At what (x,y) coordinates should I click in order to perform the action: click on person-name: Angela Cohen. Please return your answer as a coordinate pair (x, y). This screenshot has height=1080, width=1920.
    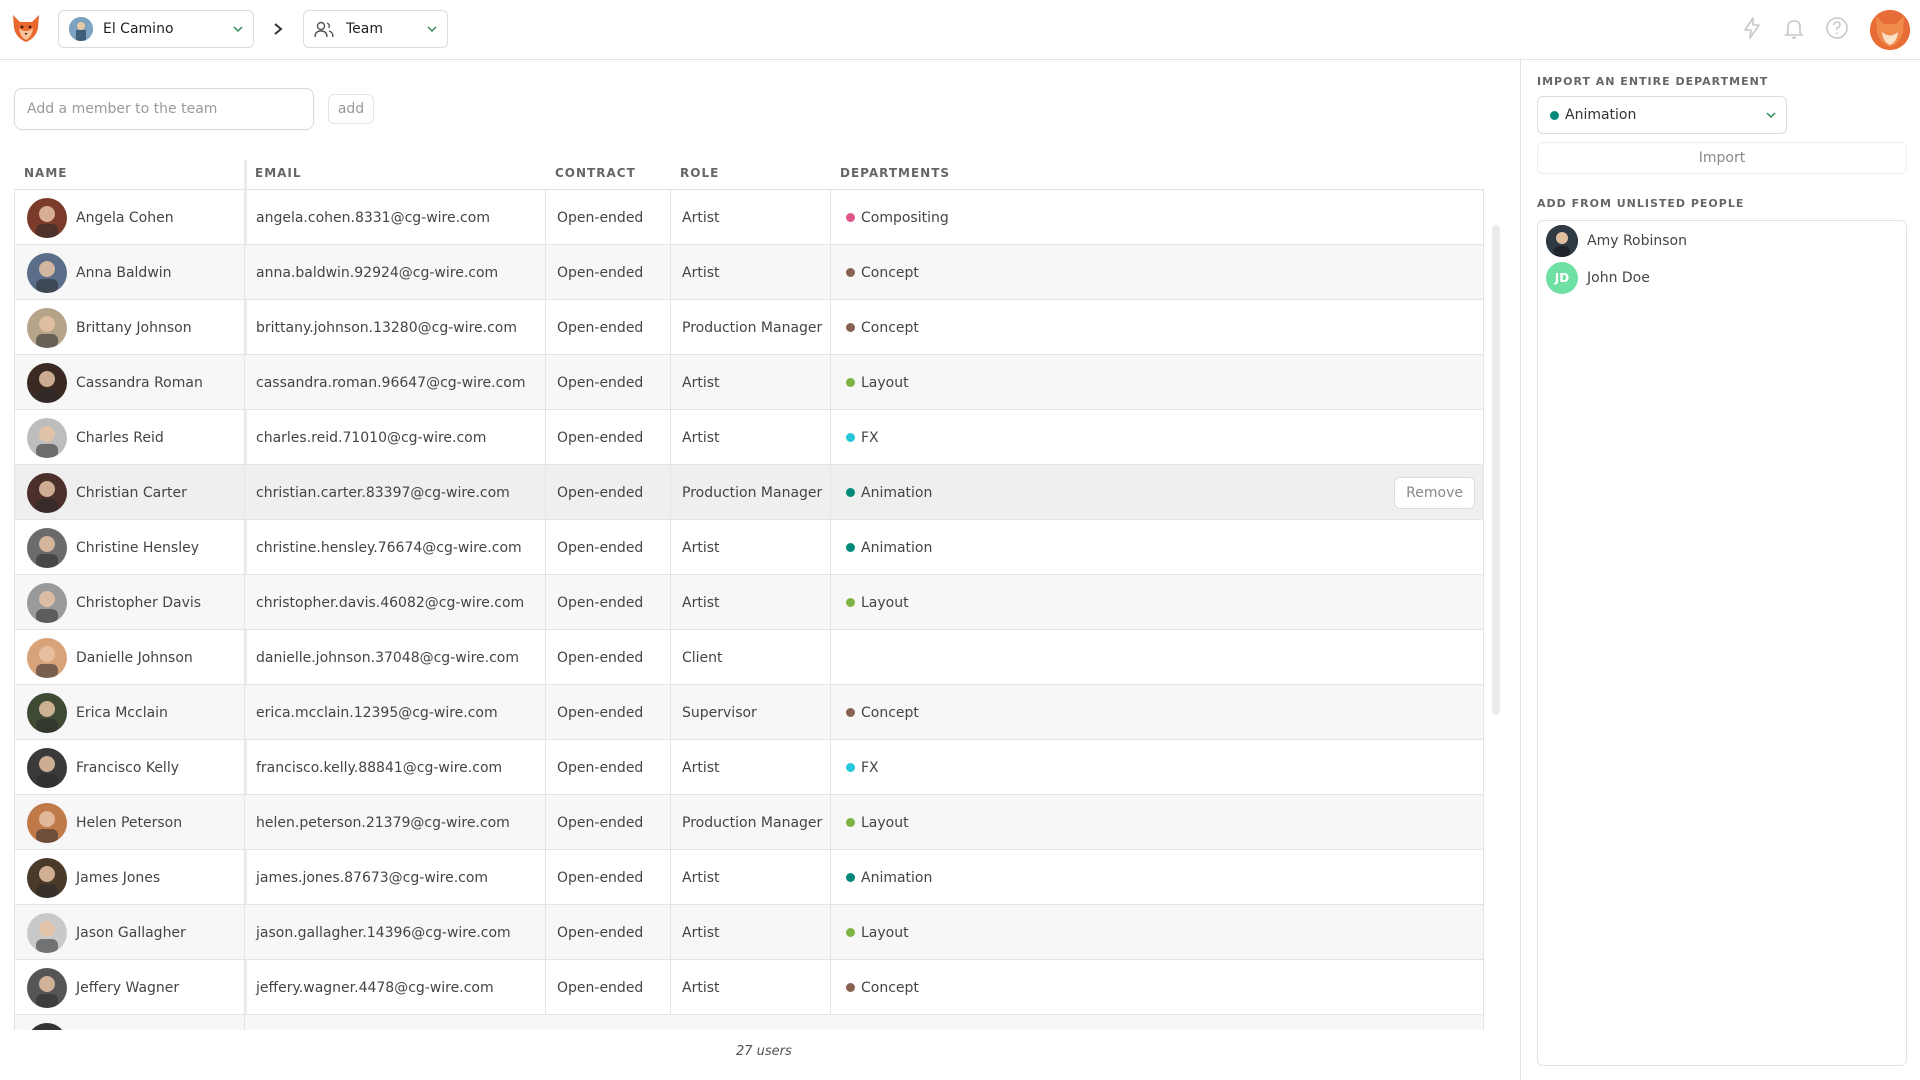
    Looking at the image, I should click on (125, 218).